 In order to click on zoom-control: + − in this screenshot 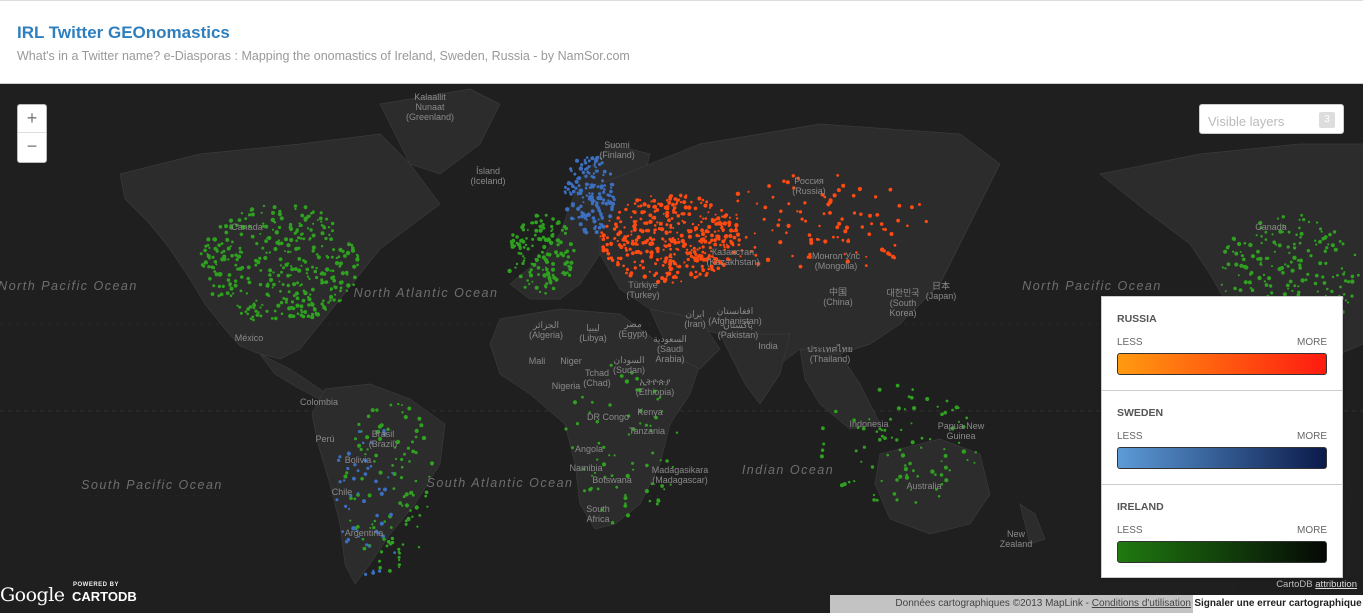, I will do `click(32, 133)`.